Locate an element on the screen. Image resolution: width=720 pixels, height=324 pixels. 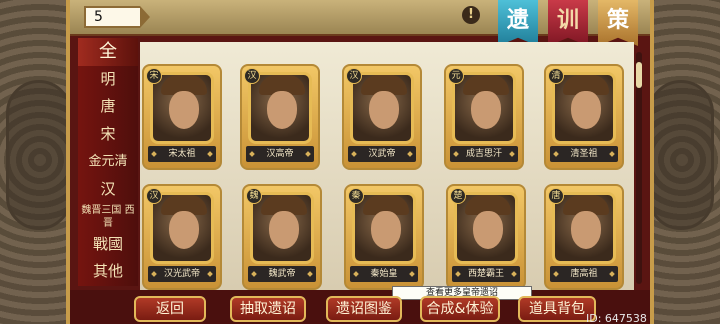
emperor-name: 汉武帝 is located at coordinates (382, 154).